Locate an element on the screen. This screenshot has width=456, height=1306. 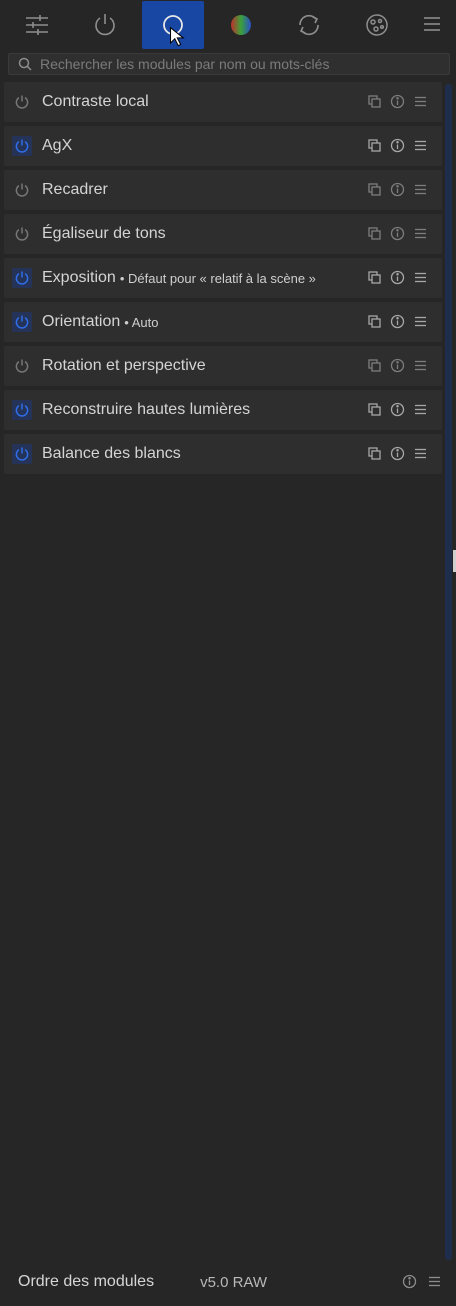
module-row: Reconstruire hautes lumières is located at coordinates (223, 410).